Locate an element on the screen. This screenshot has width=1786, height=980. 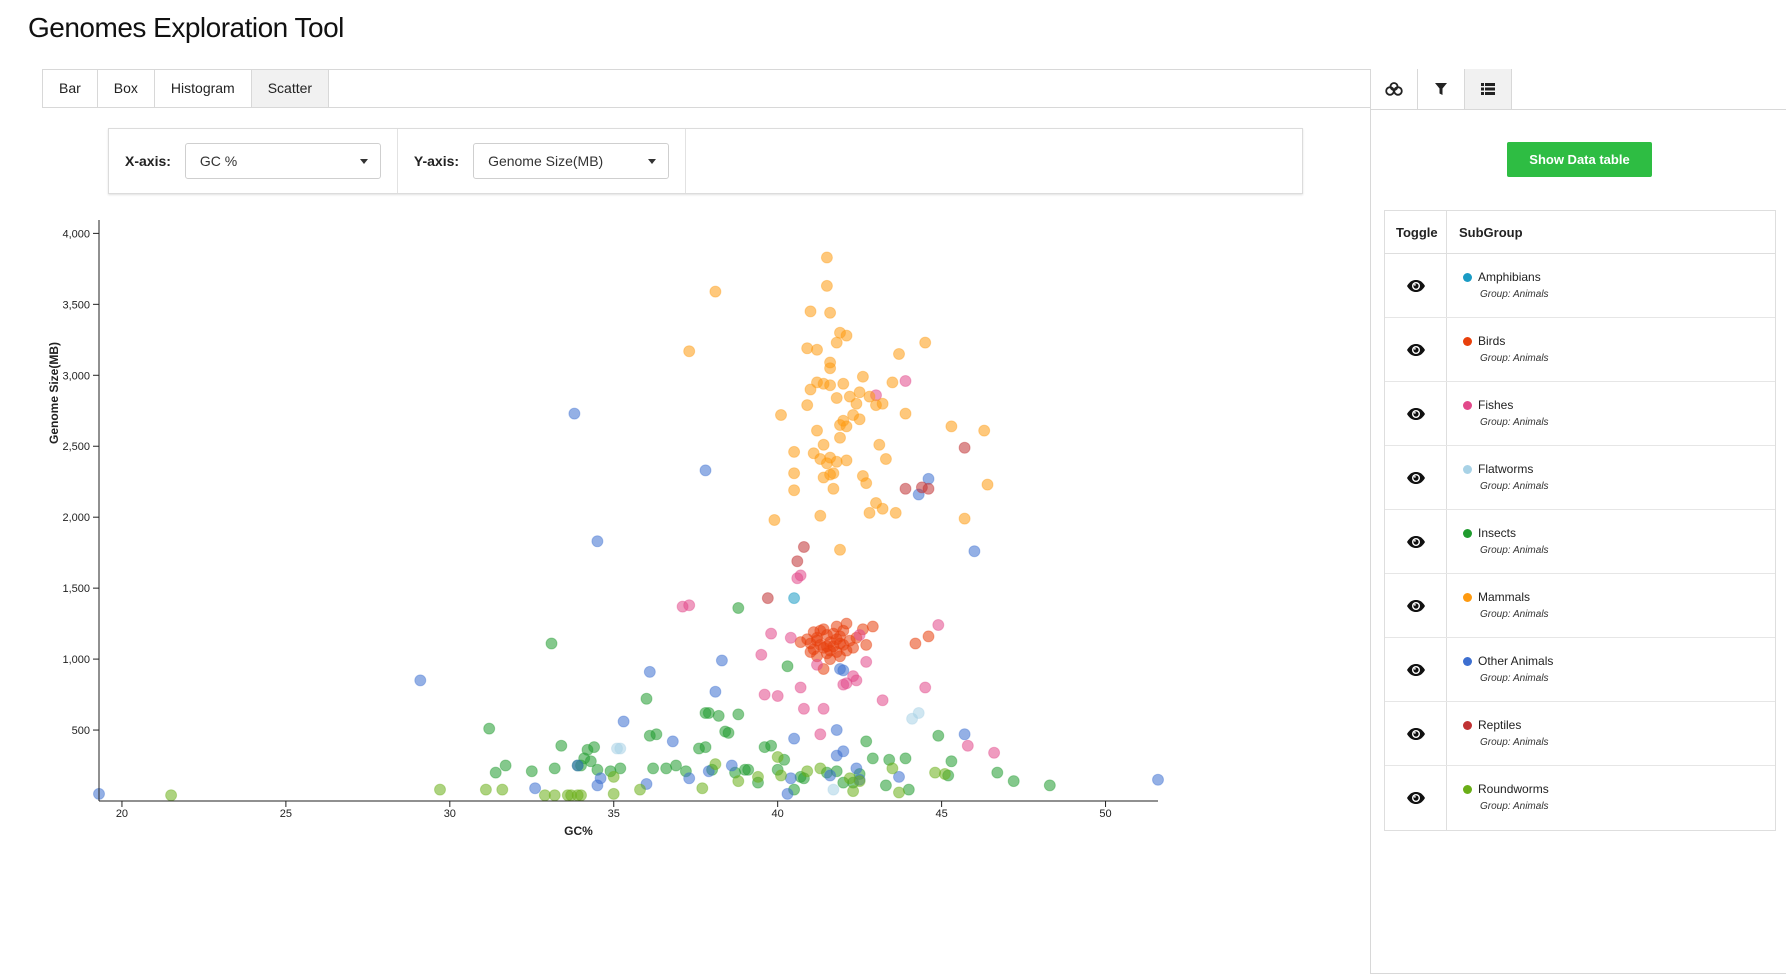
y-axis-select: Genome Size(MB) is located at coordinates (571, 161).